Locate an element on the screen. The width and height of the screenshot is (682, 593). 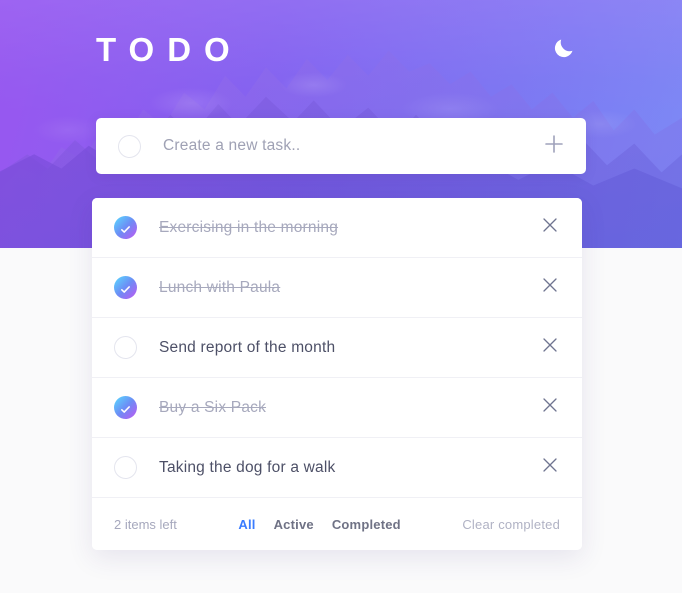
table-row: Taking the dog for a walk is located at coordinates (337, 468).